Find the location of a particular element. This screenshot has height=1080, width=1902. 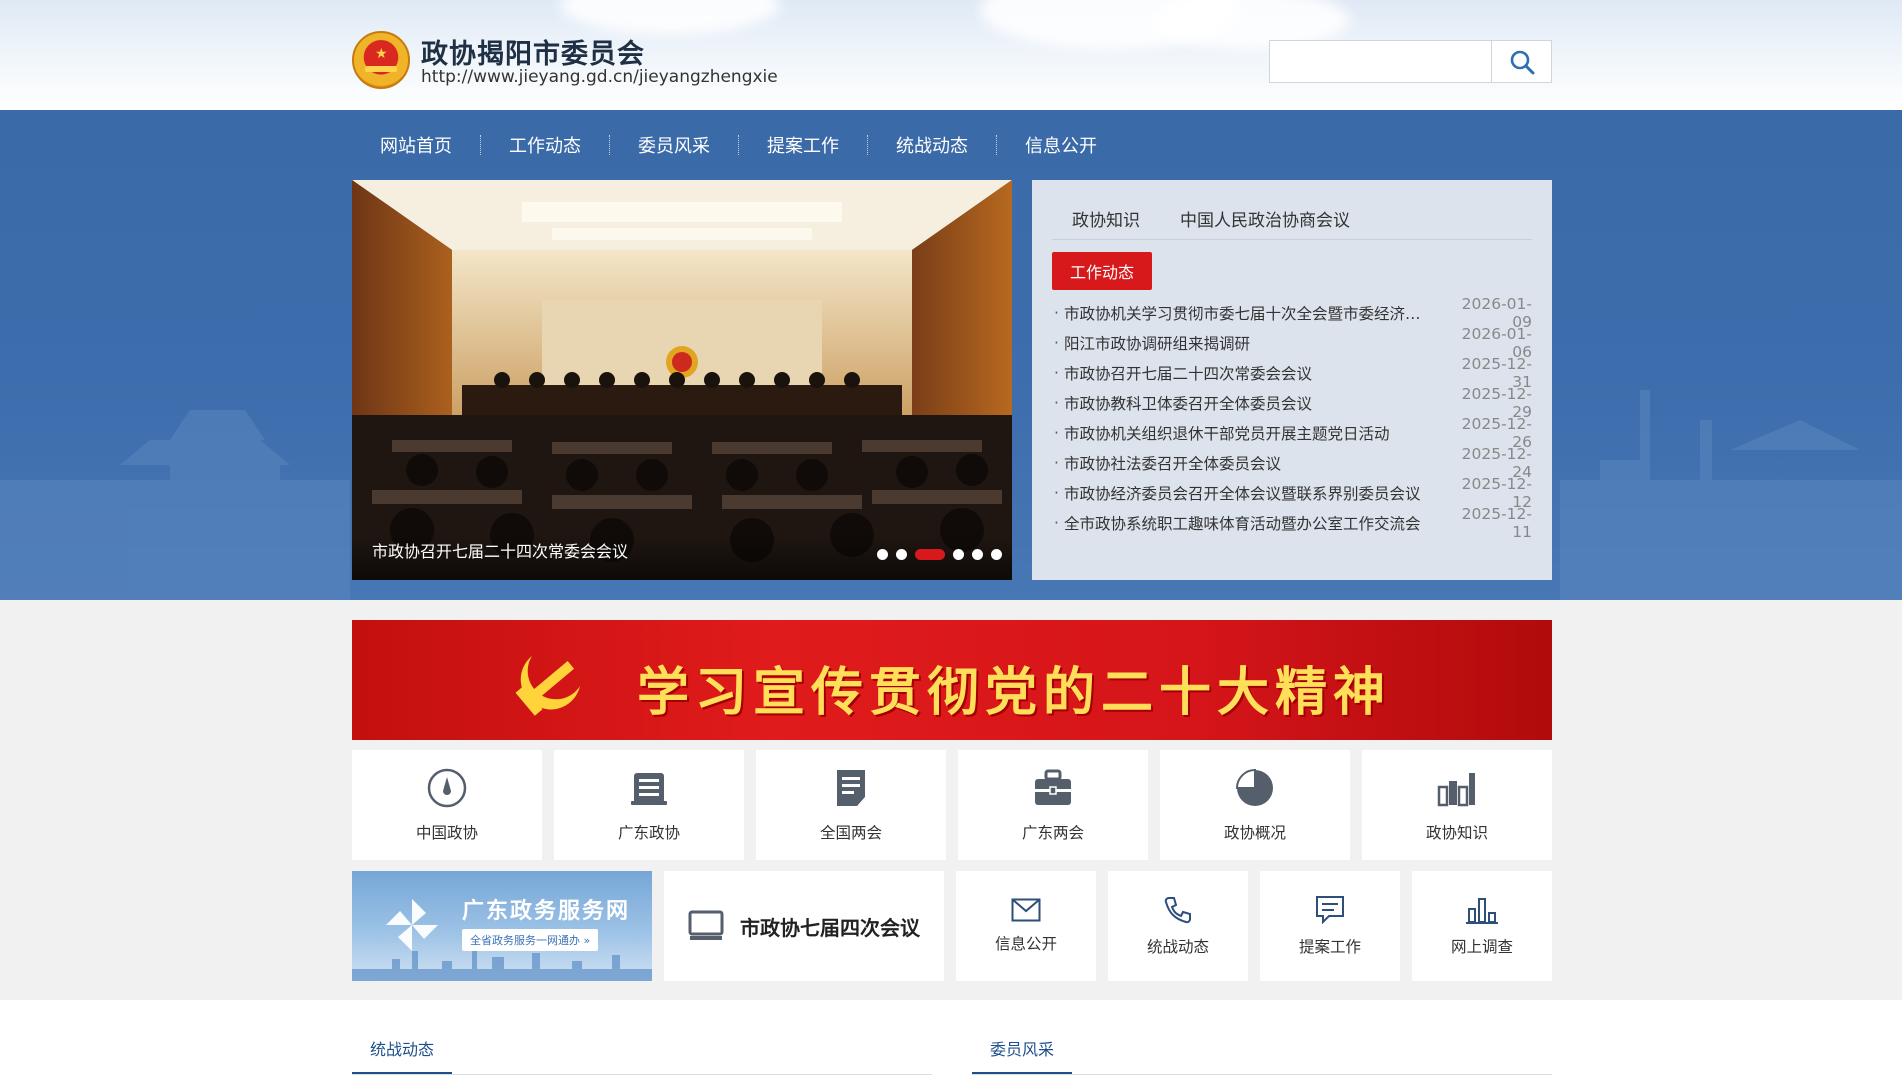

news-title: 市政协经济委员会召开全体会议暨联系界别委员会议 is located at coordinates (1253, 493).